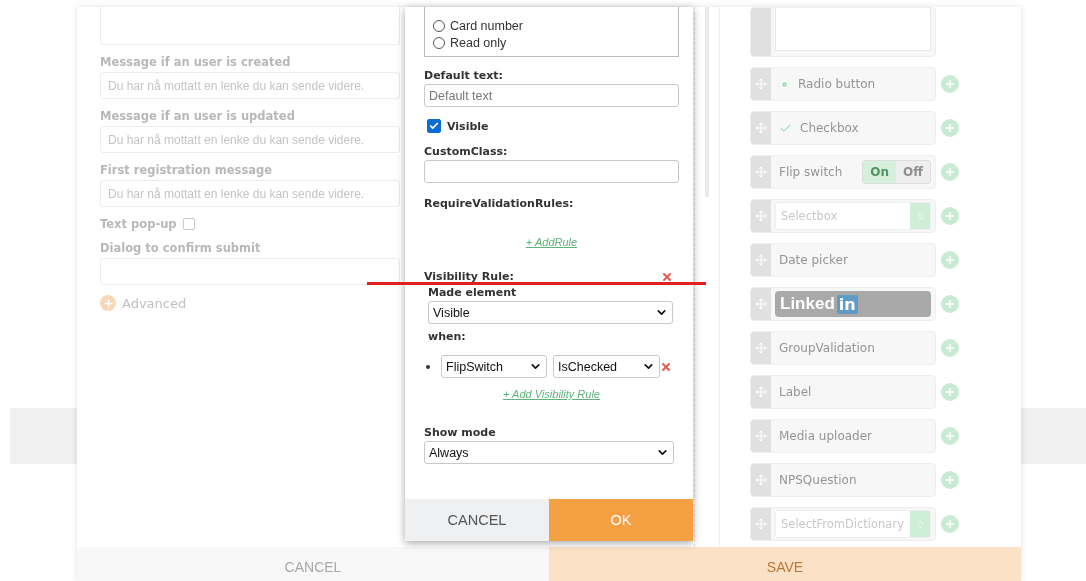  What do you see at coordinates (551, 26) in the screenshot?
I see `radio-option: Card number` at bounding box center [551, 26].